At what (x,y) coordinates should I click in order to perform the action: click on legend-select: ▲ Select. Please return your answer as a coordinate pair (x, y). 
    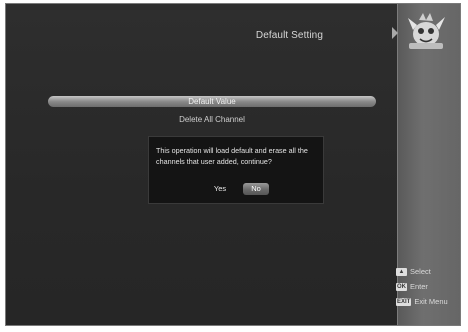
    Looking at the image, I should click on (413, 272).